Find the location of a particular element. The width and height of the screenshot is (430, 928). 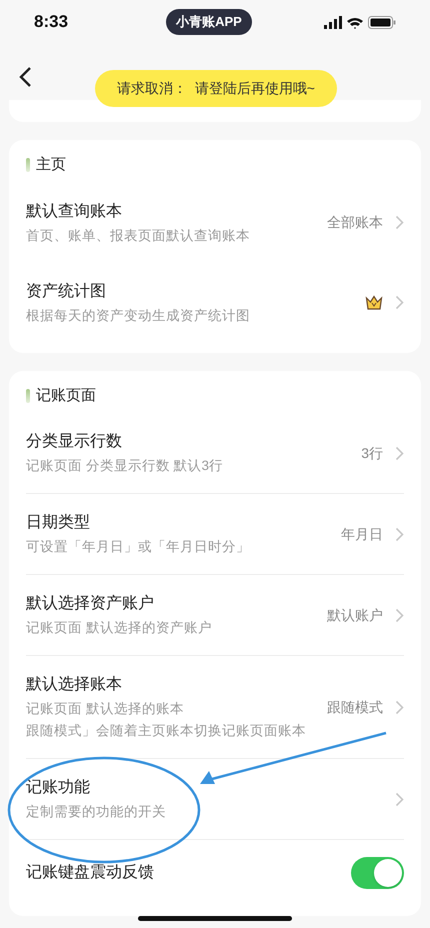

section-title: 记账页面 is located at coordinates (66, 396).